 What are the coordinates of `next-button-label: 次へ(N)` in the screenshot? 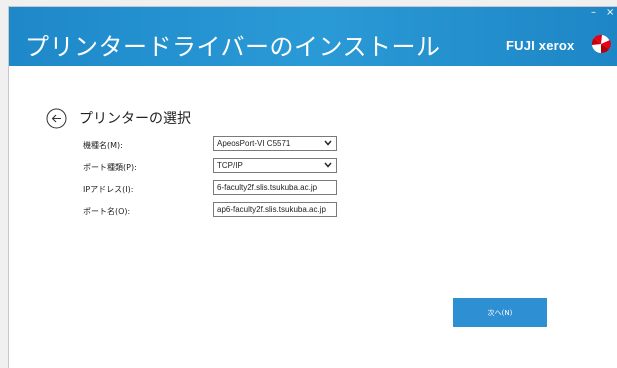 It's located at (500, 312).